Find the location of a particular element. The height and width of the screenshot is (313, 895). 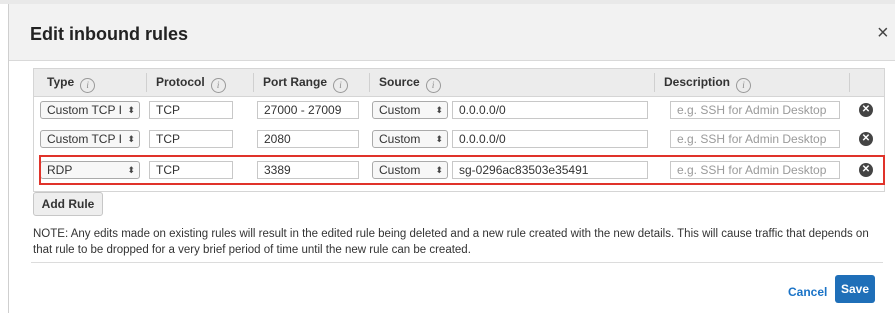

column-header-source: Source i is located at coordinates (410, 84).